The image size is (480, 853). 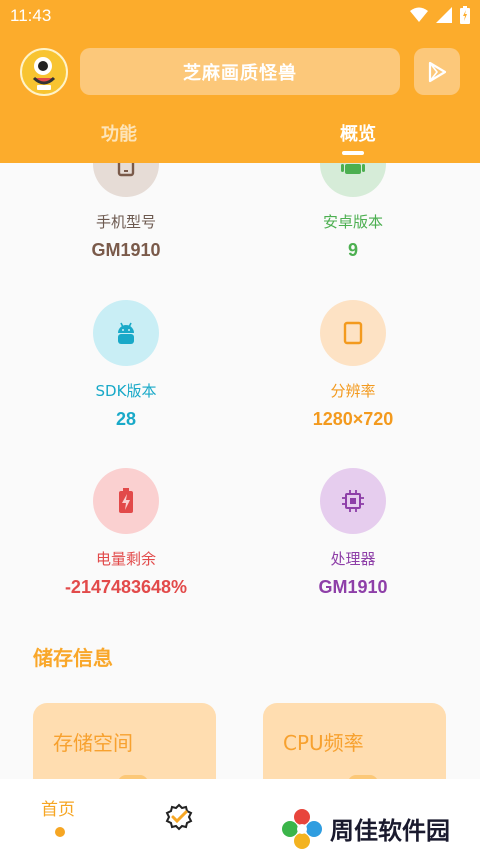 I want to click on info-battery: 电量剩余 -2147483648%, so click(x=126, y=533).